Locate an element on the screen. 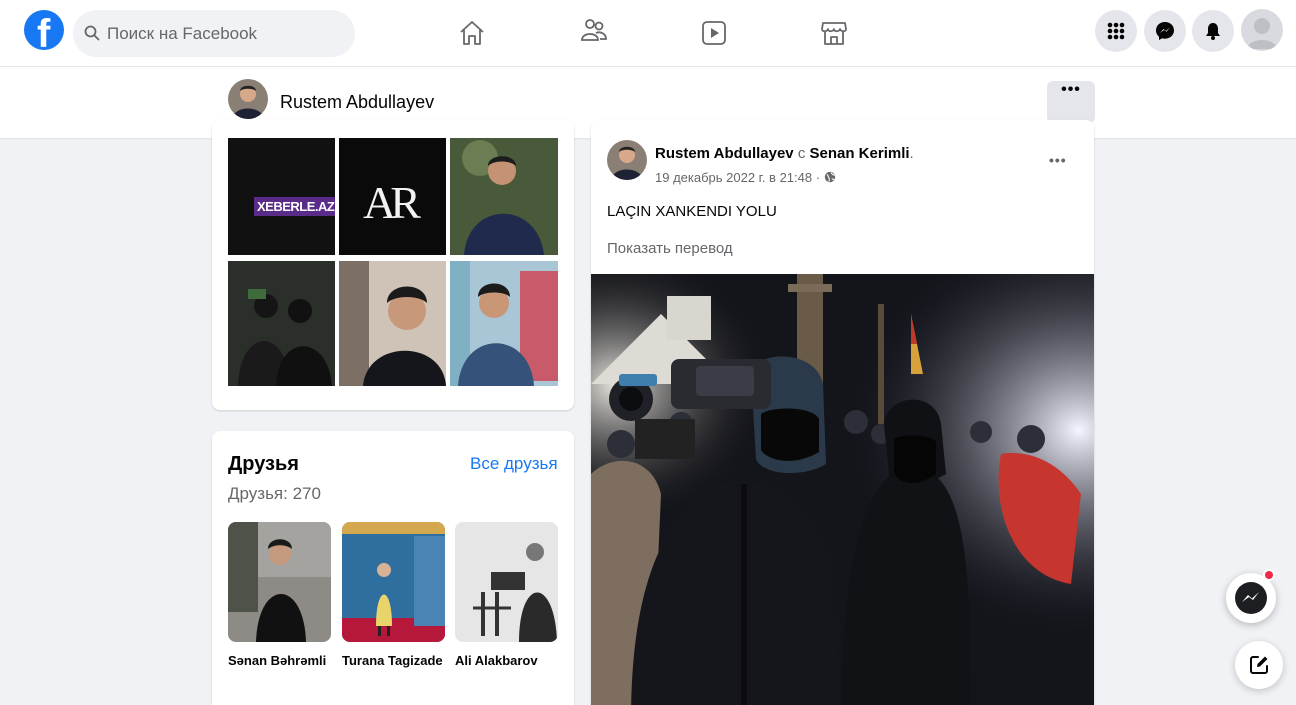 The image size is (1296, 705). friends-title: Друзья is located at coordinates (263, 464).